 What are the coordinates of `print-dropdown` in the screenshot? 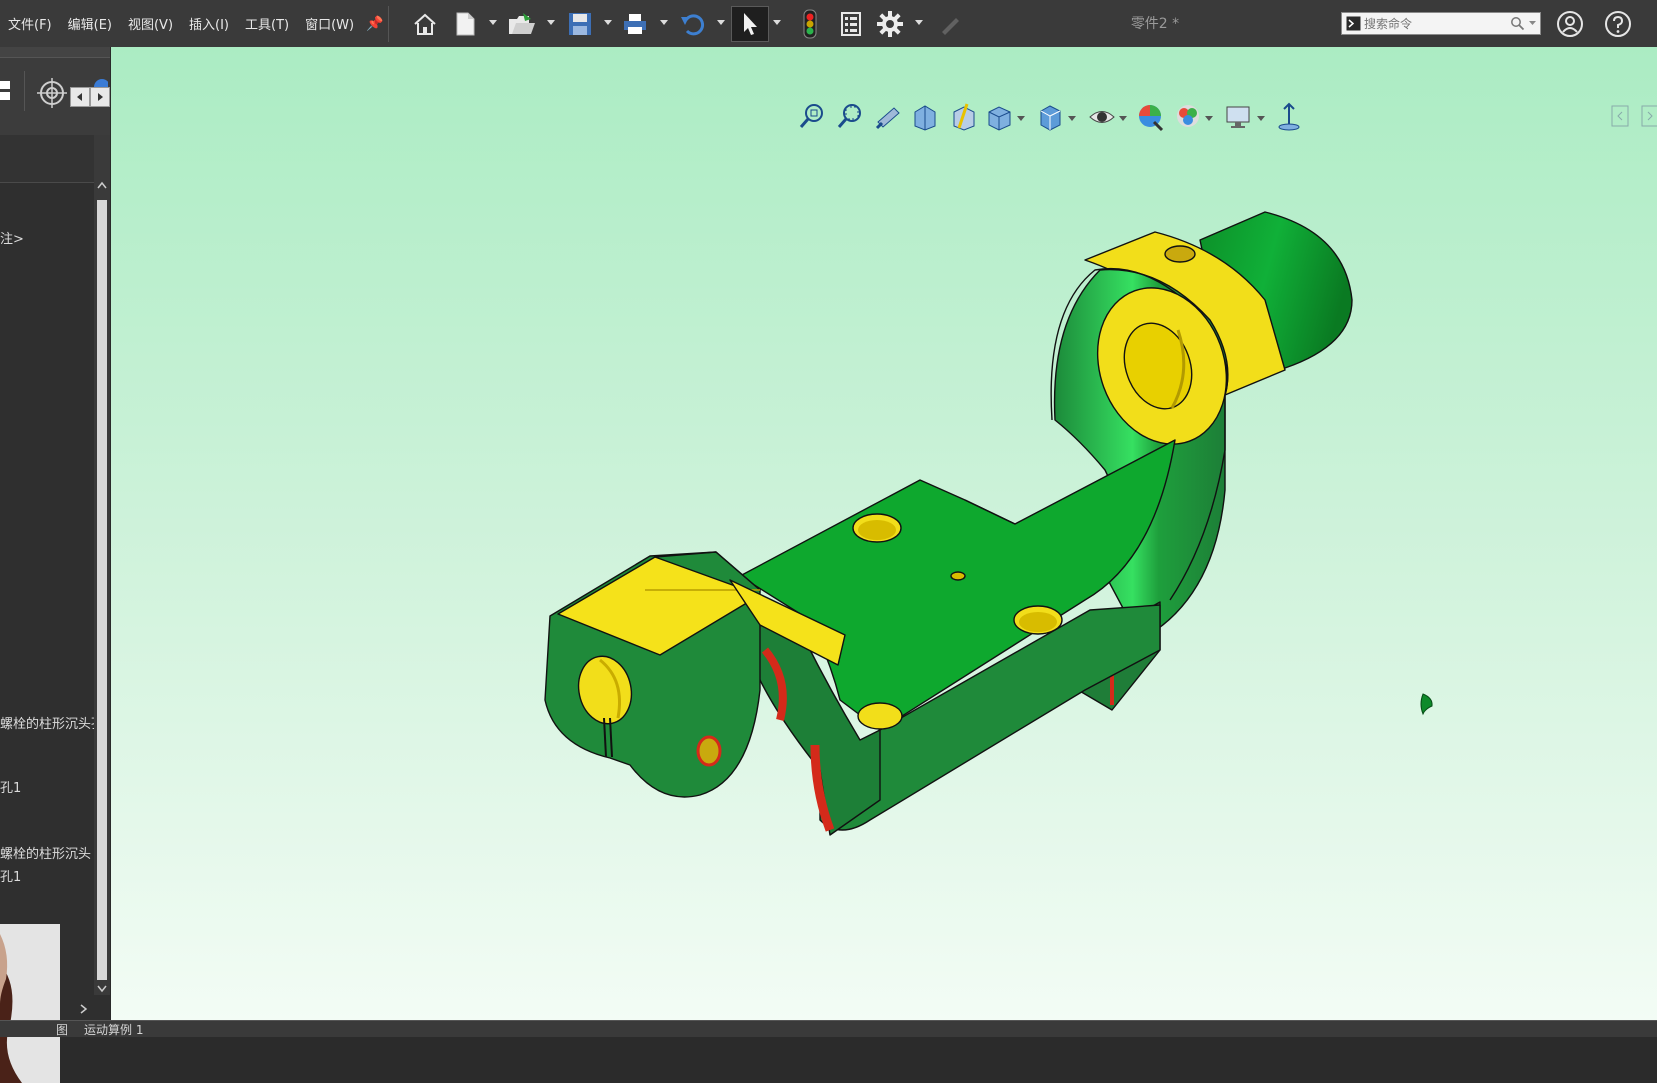 It's located at (664, 23).